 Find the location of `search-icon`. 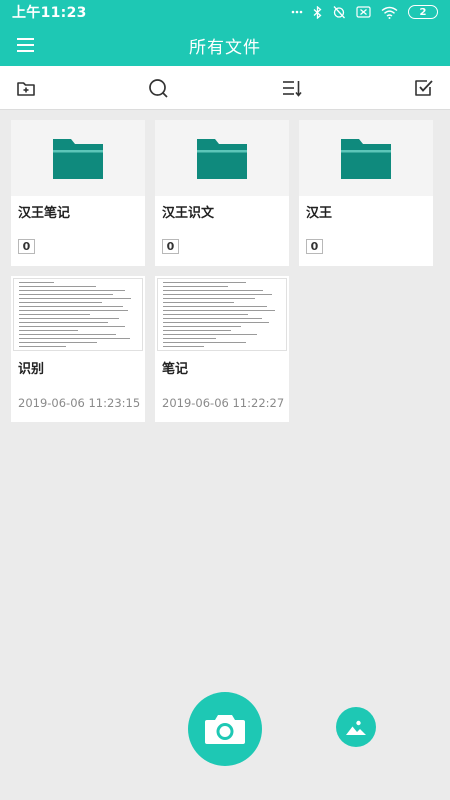

search-icon is located at coordinates (158, 88).